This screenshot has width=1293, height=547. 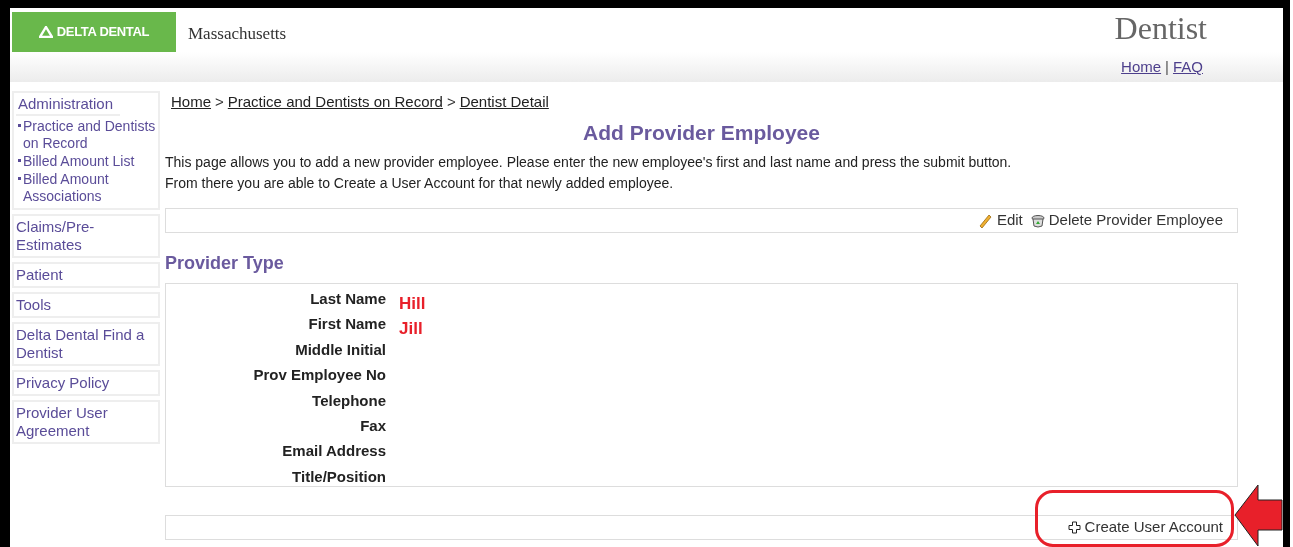 What do you see at coordinates (86, 422) in the screenshot?
I see `sidebar-item: Provider User Agreement` at bounding box center [86, 422].